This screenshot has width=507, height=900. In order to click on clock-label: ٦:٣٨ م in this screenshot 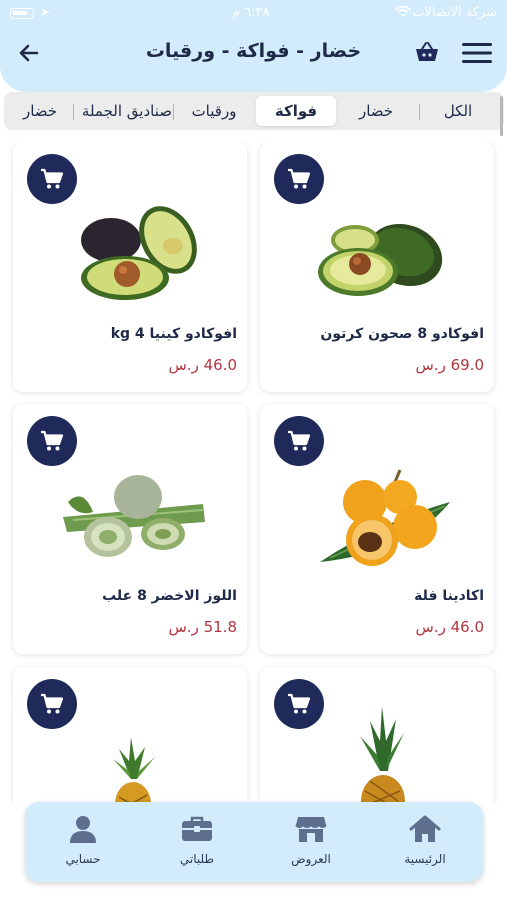, I will do `click(251, 12)`.